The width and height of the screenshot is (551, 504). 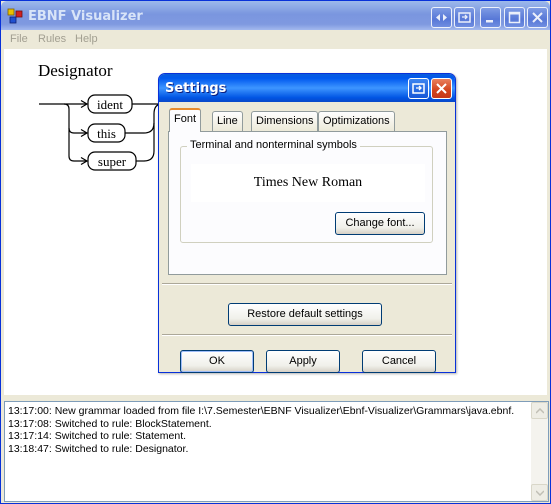 I want to click on cancel-button: Cancel, so click(x=399, y=361).